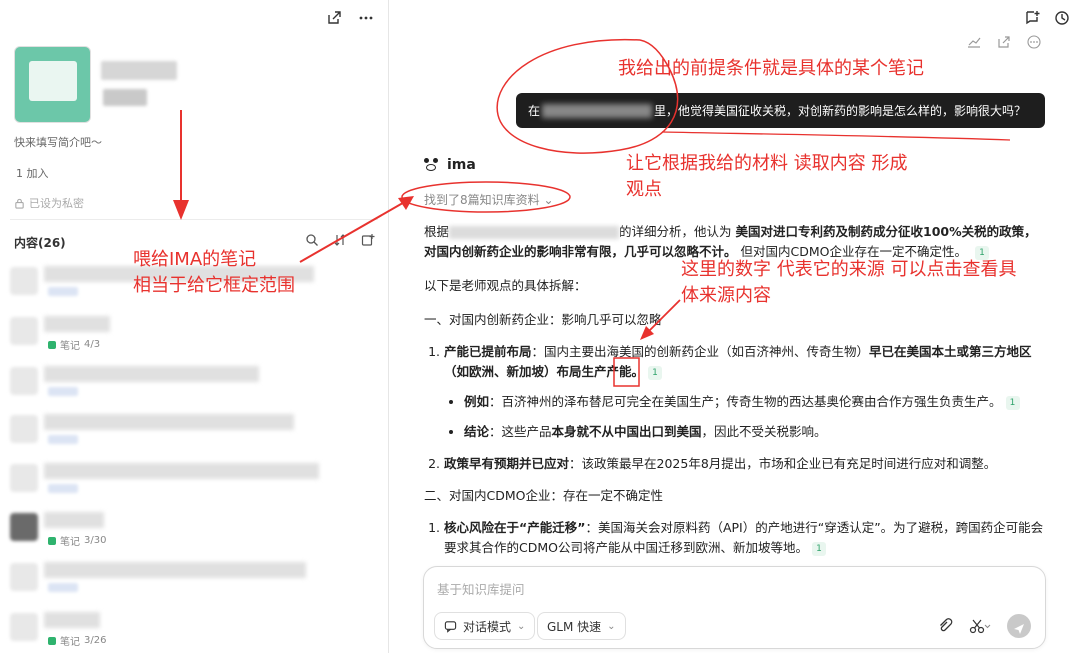 Image resolution: width=1080 pixels, height=653 pixels. I want to click on note-date: 4/3, so click(92, 344).